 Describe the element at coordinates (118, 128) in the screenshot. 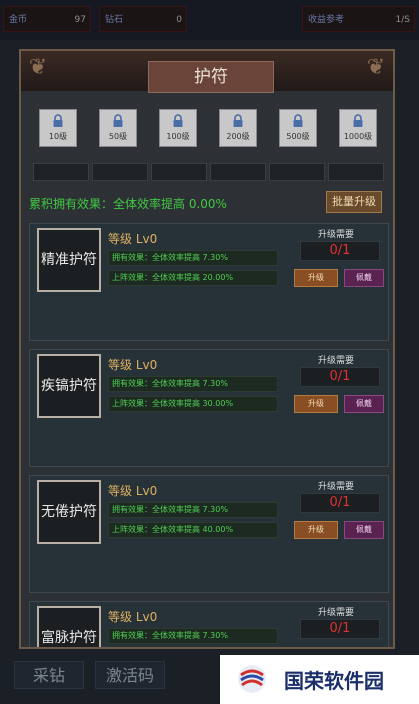

I see `locked-slot: 50级` at that location.